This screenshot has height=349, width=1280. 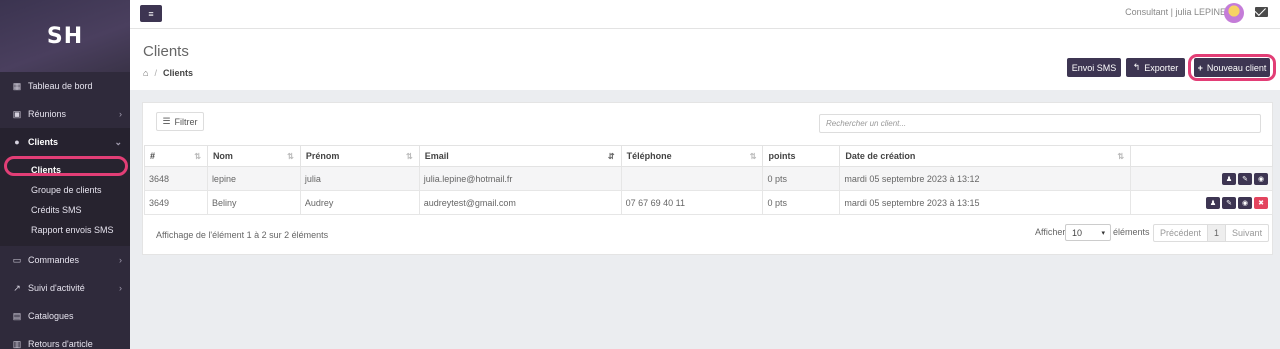 What do you see at coordinates (186, 121) in the screenshot?
I see `filter-button-label: Filtrer` at bounding box center [186, 121].